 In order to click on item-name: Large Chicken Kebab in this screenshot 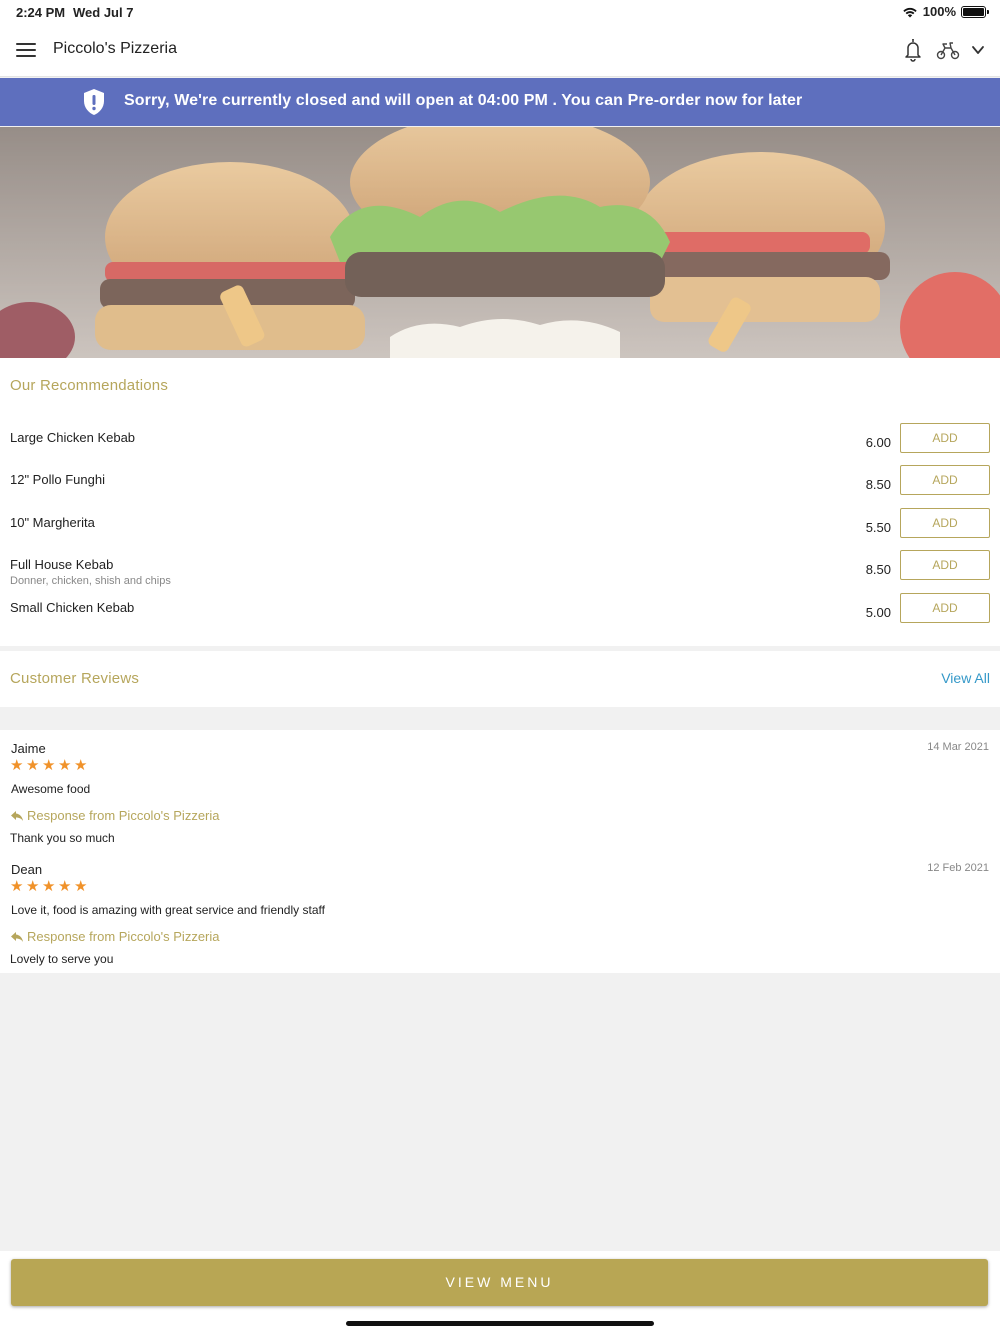, I will do `click(73, 437)`.